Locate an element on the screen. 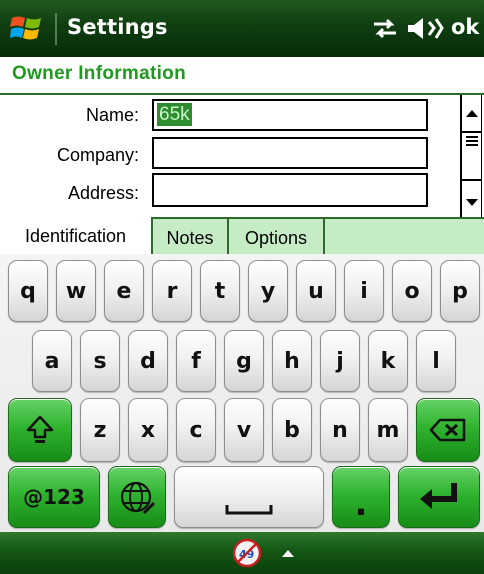 The image size is (484, 574). key-b: b is located at coordinates (292, 430).